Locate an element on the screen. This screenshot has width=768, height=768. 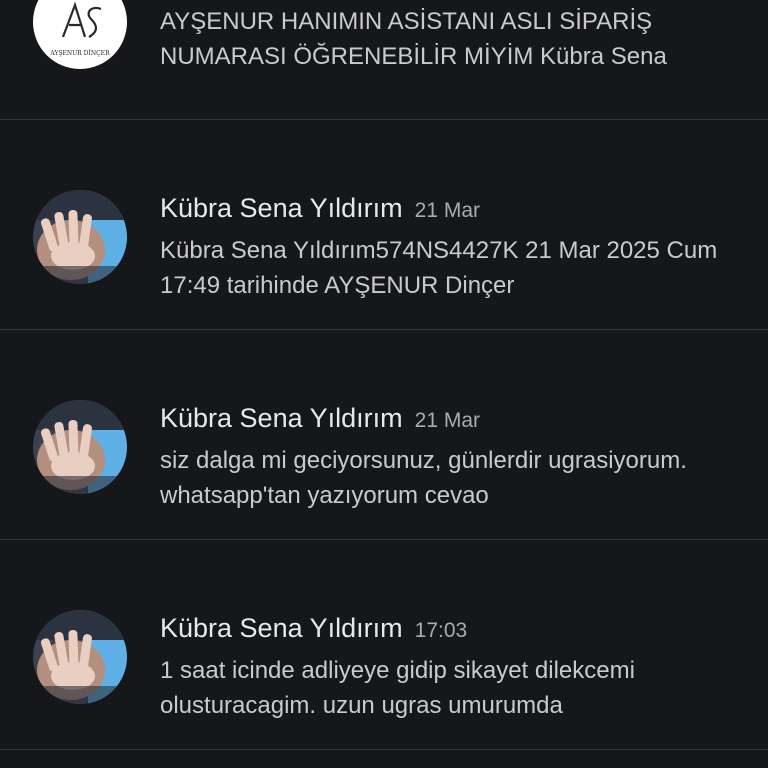
avatar: AYŞENUR DİNÇER is located at coordinates (80, 34).